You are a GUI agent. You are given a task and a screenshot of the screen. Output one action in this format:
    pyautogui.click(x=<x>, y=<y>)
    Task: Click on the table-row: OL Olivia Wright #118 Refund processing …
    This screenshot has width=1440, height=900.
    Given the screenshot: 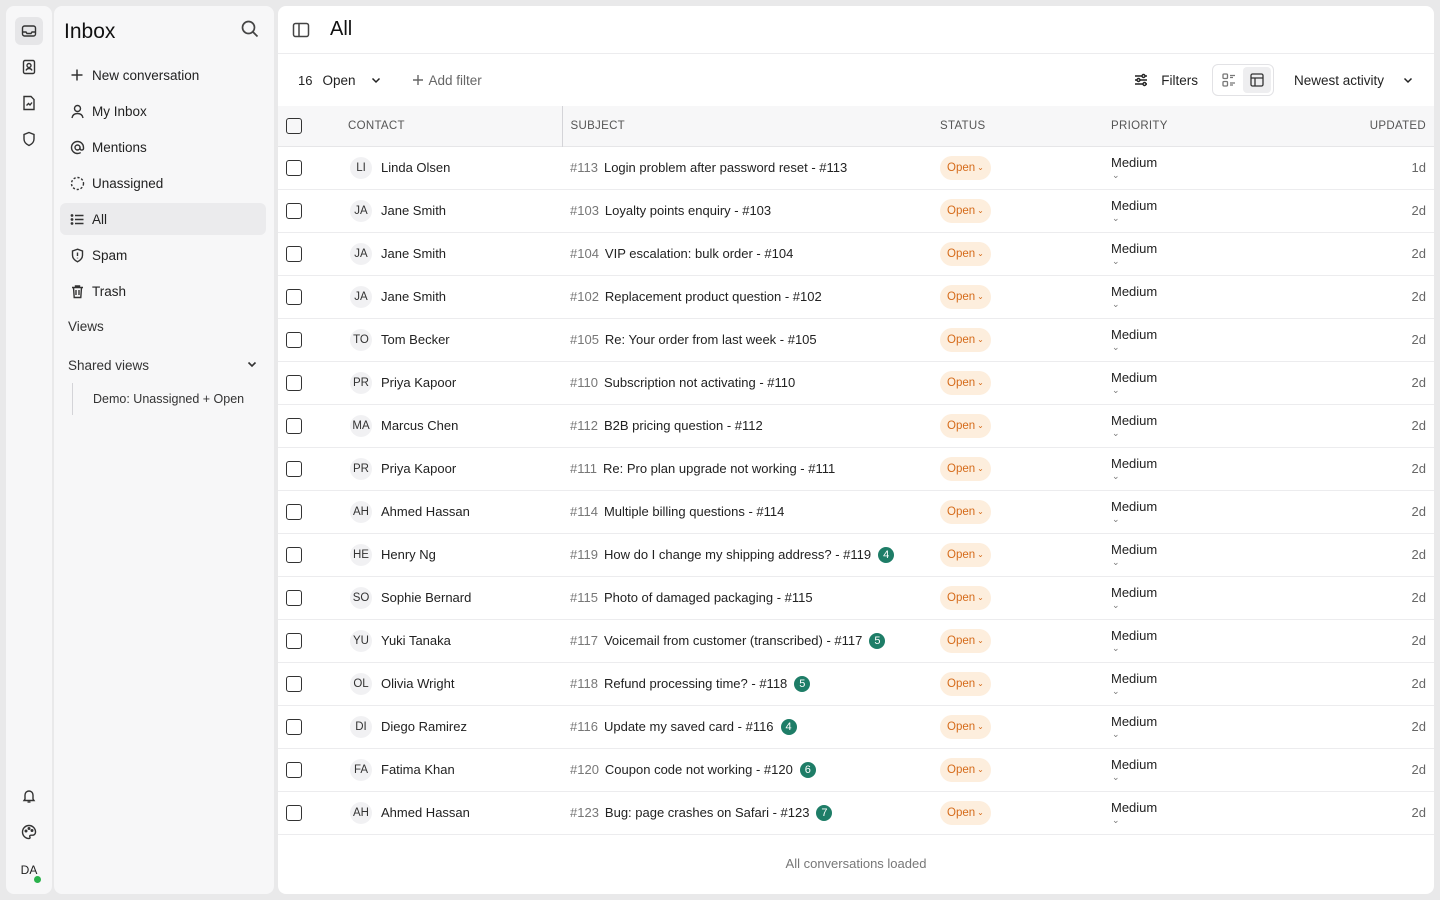 What is the action you would take?
    pyautogui.click(x=856, y=683)
    